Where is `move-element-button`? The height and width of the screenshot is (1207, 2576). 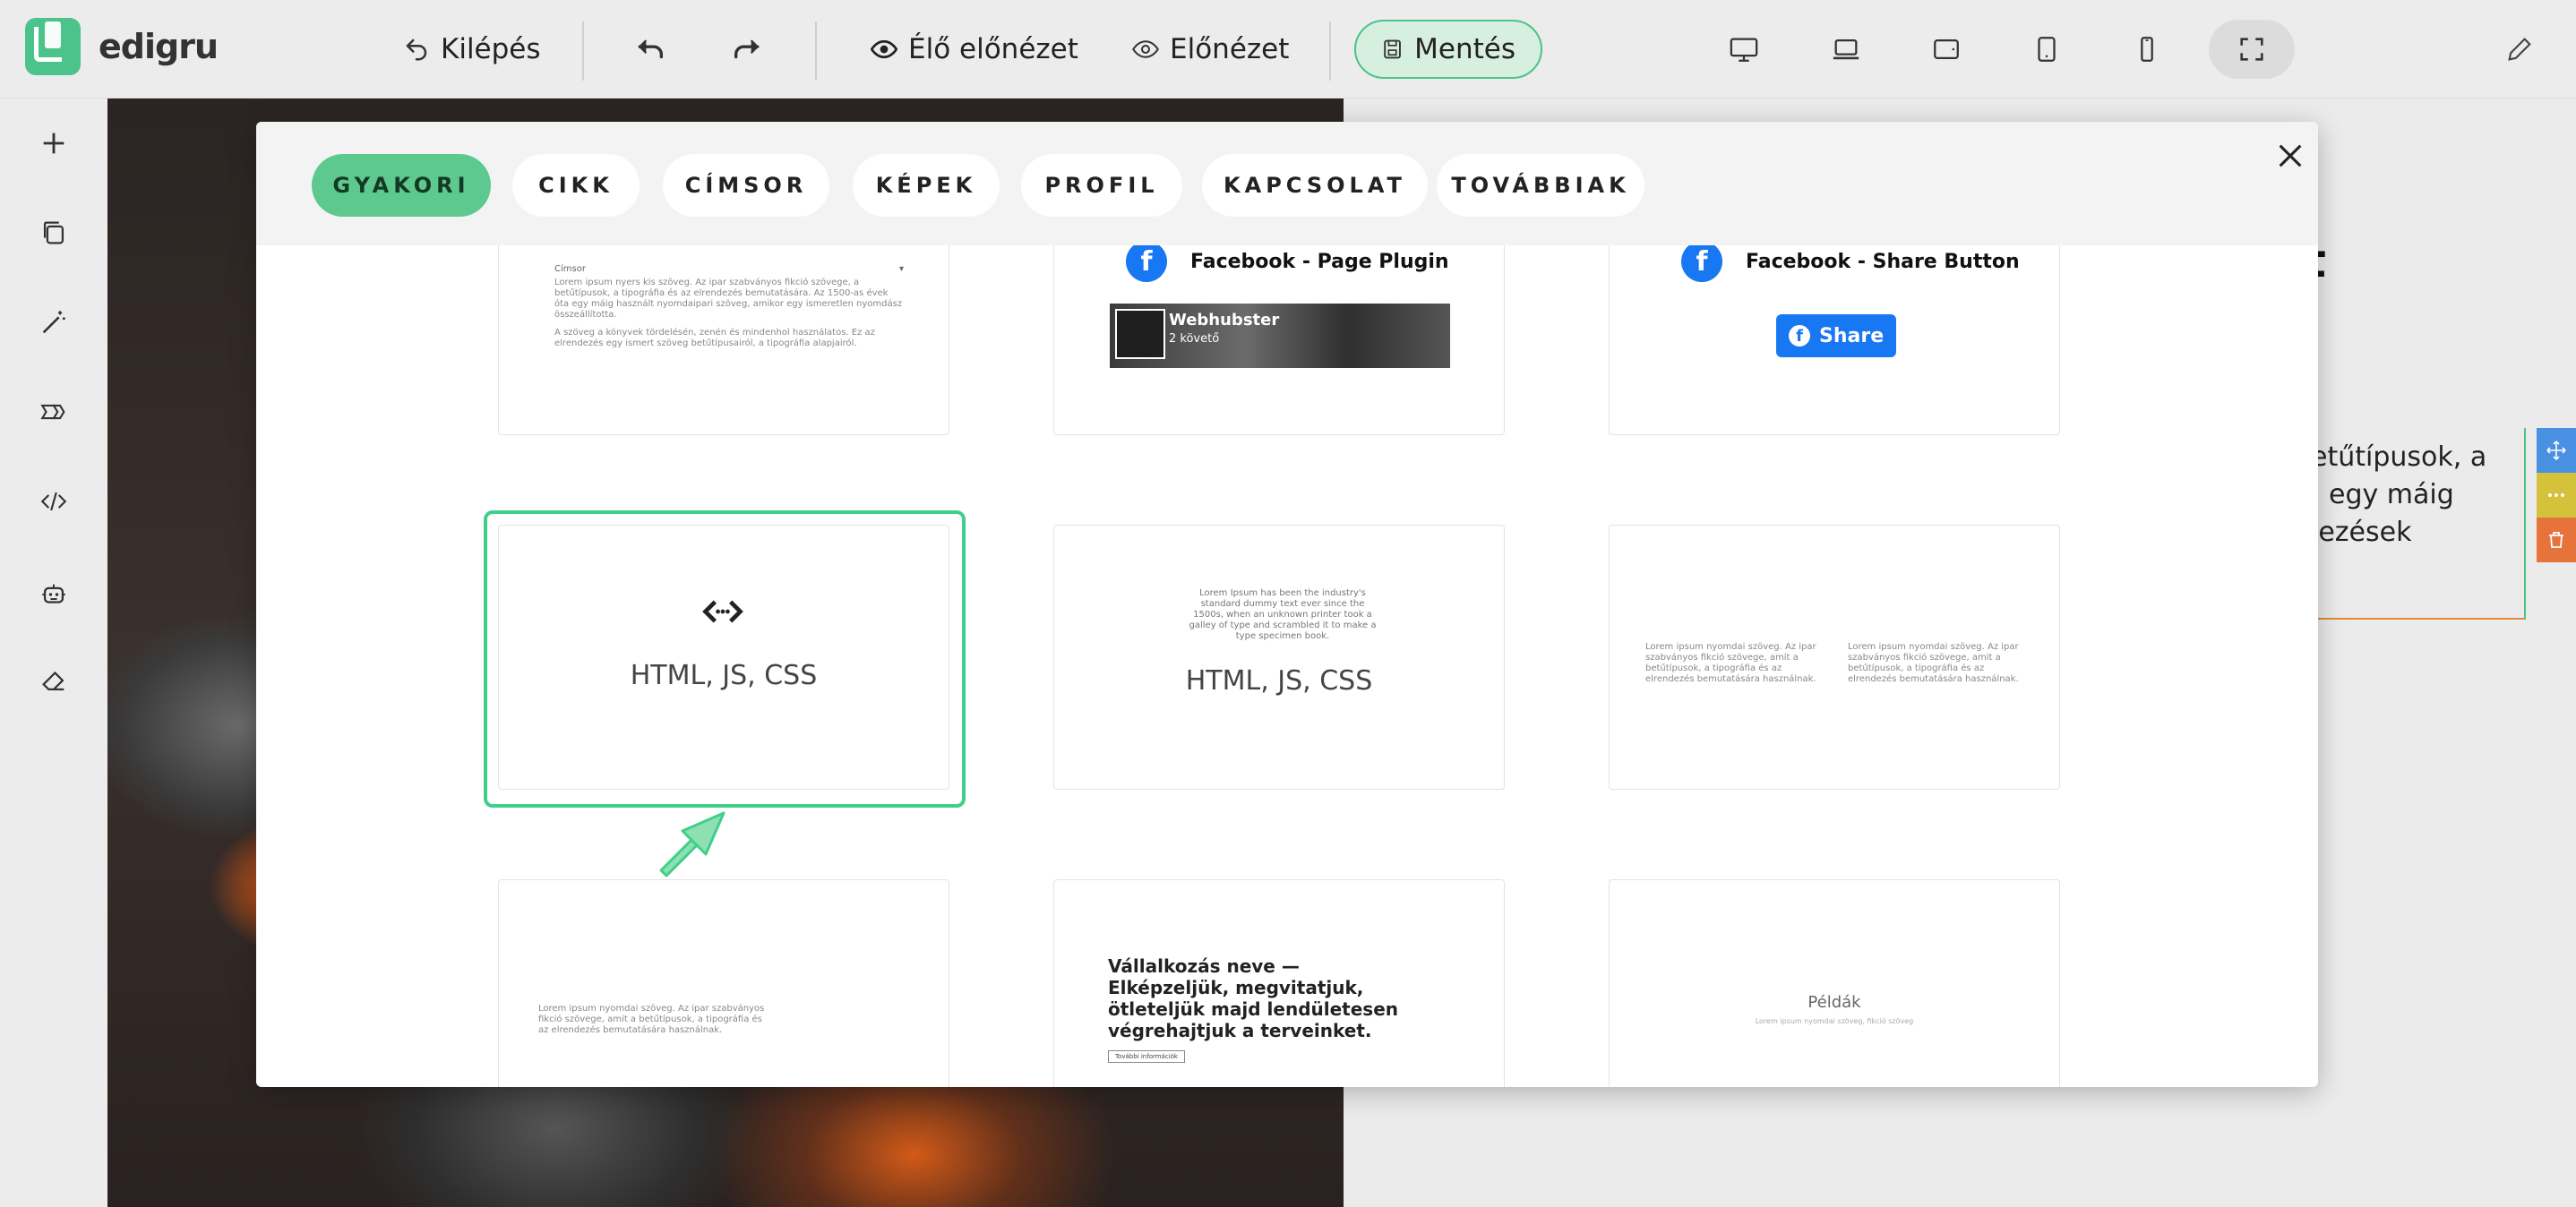
move-element-button is located at coordinates (2556, 450).